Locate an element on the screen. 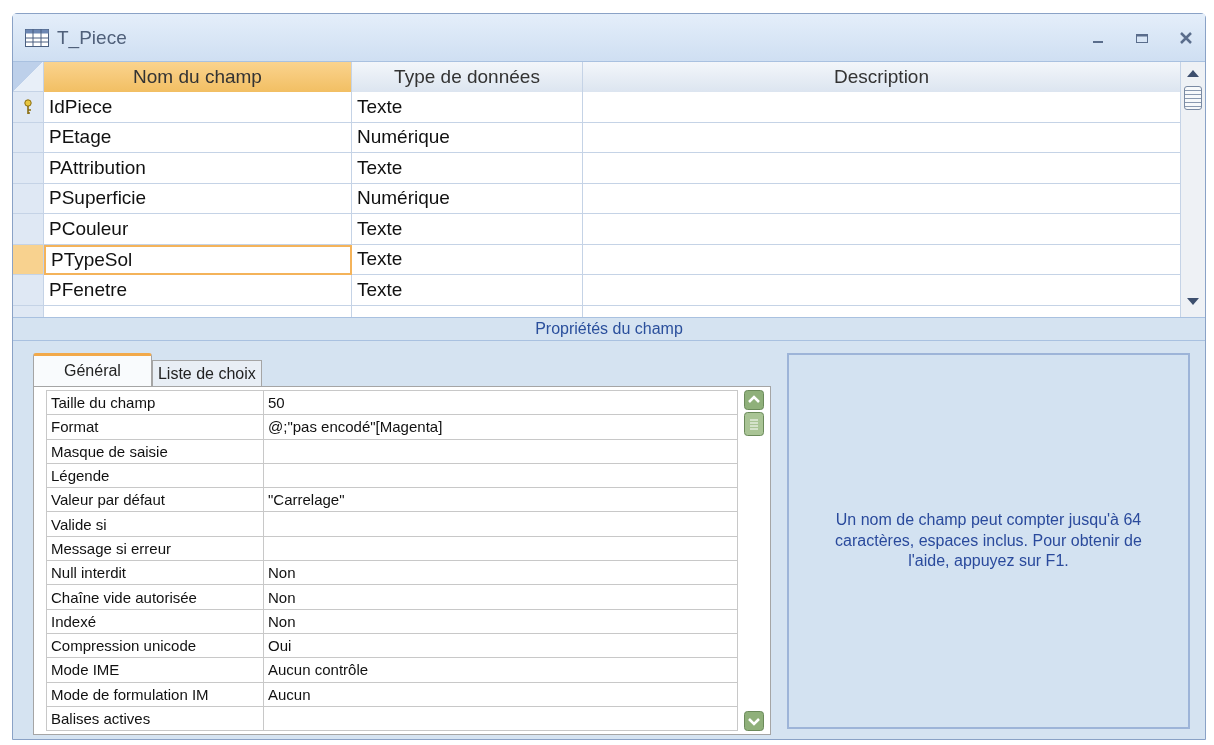 Image resolution: width=1214 pixels, height=745 pixels. property-label: Chaîne vide autorisée is located at coordinates (155, 597).